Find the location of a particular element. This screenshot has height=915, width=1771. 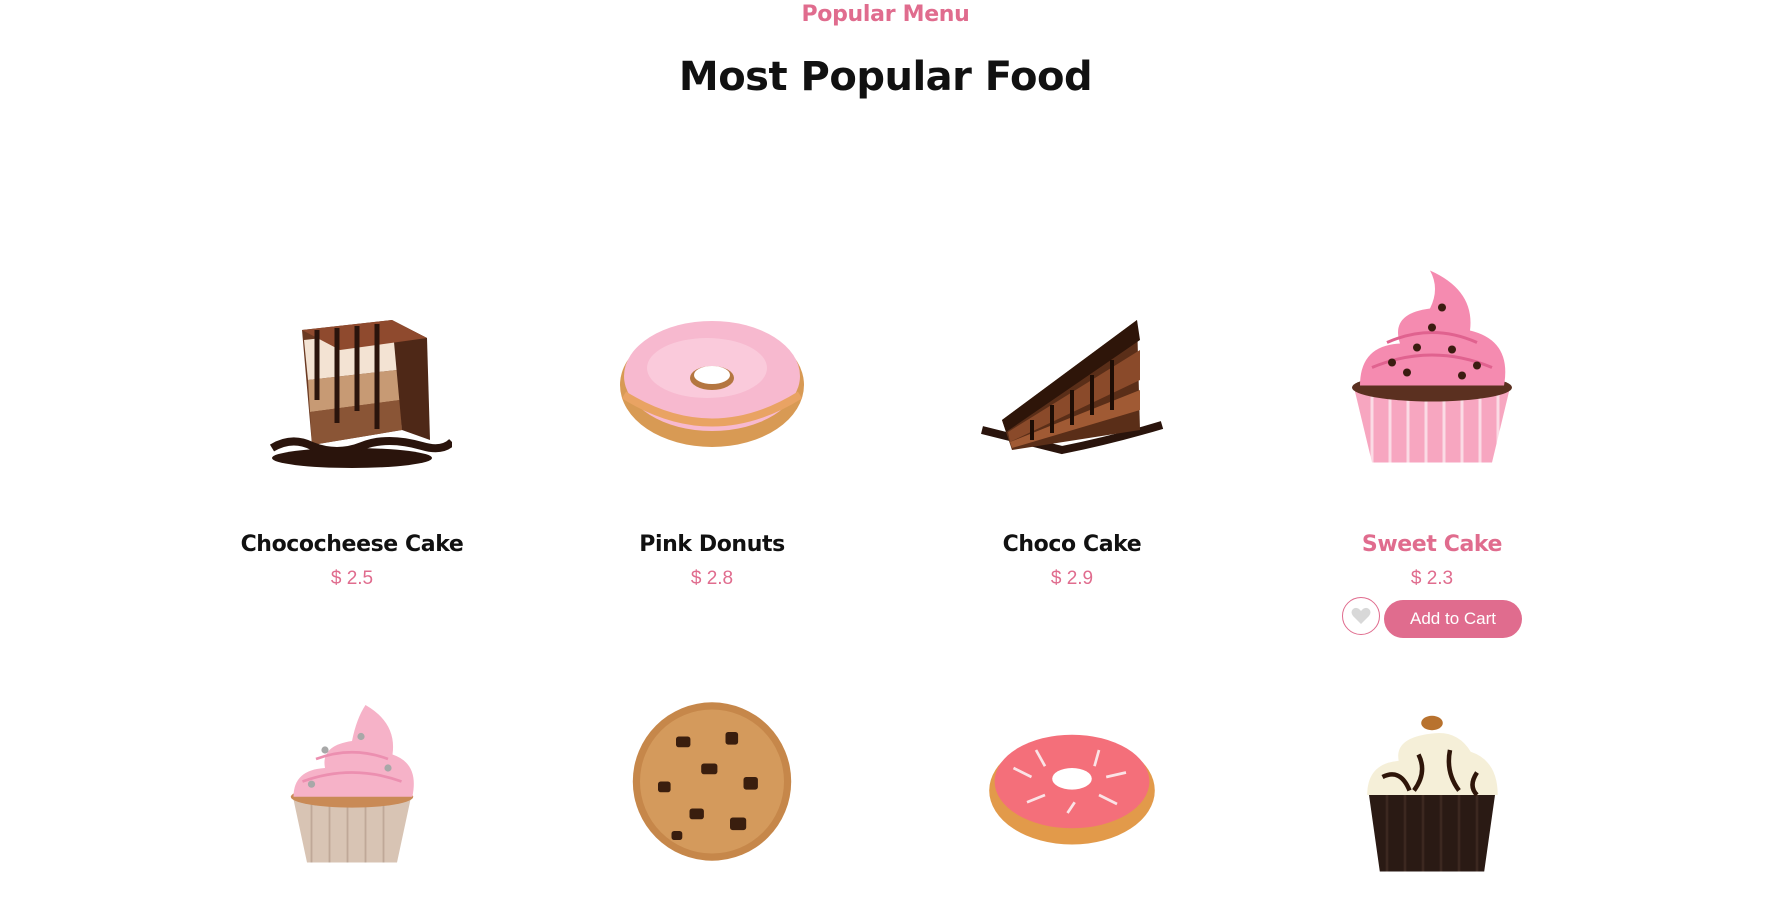

card-actions: Add to Cart is located at coordinates (1432, 617).